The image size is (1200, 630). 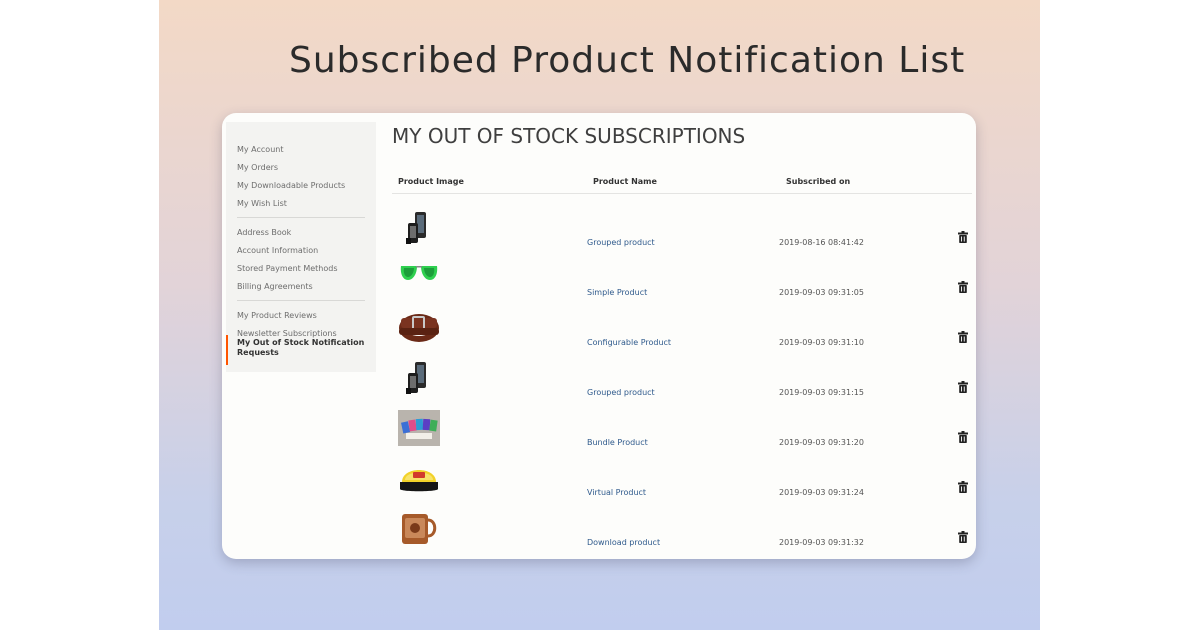 I want to click on sidebar-item-label: My Out of Stock Notification Requests, so click(x=301, y=347).